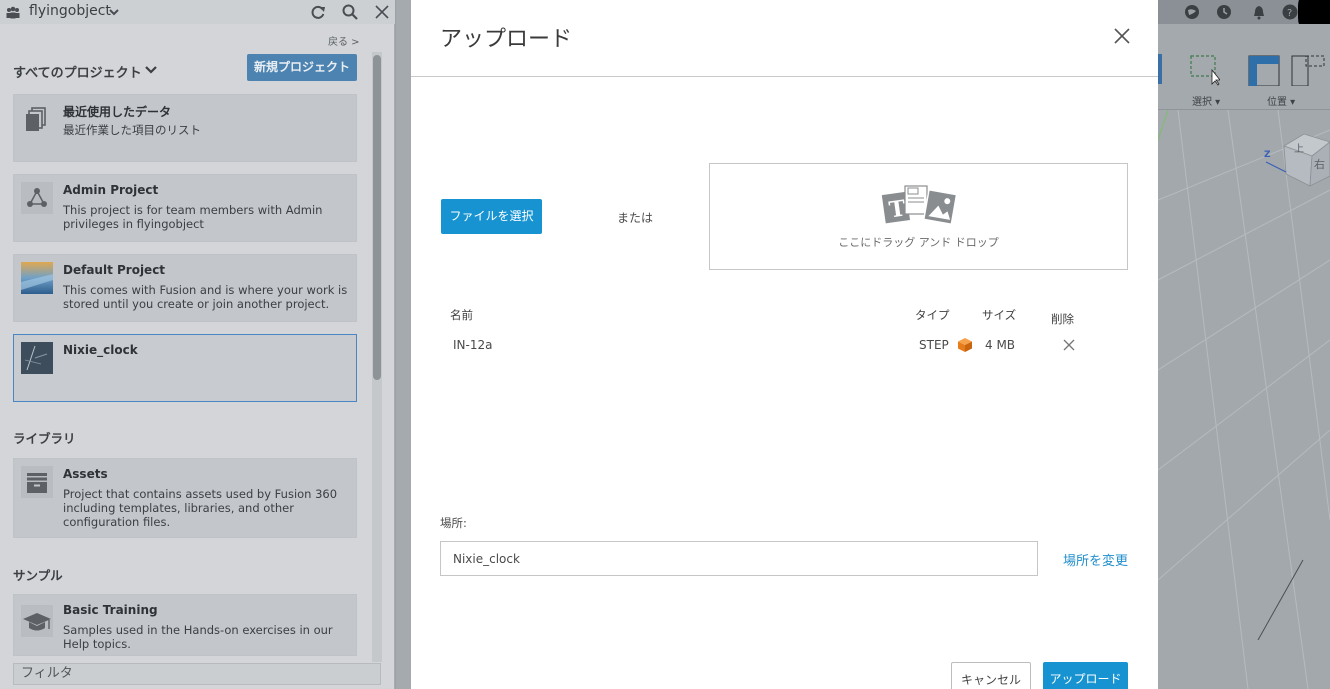 The width and height of the screenshot is (1330, 689). I want to click on project-card-recent: 最近使用したデータ 最近作業した項目のリスト, so click(185, 128).